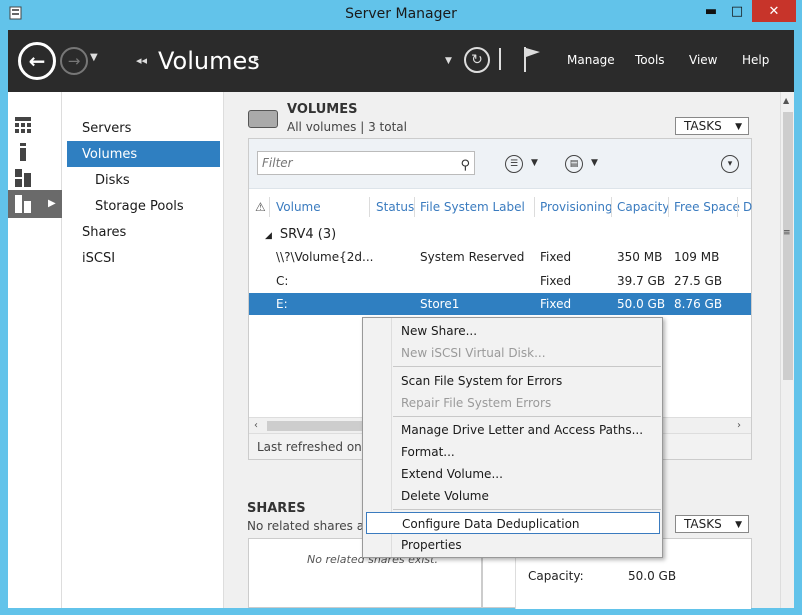  I want to click on column-free-space: Free Space, so click(707, 207).